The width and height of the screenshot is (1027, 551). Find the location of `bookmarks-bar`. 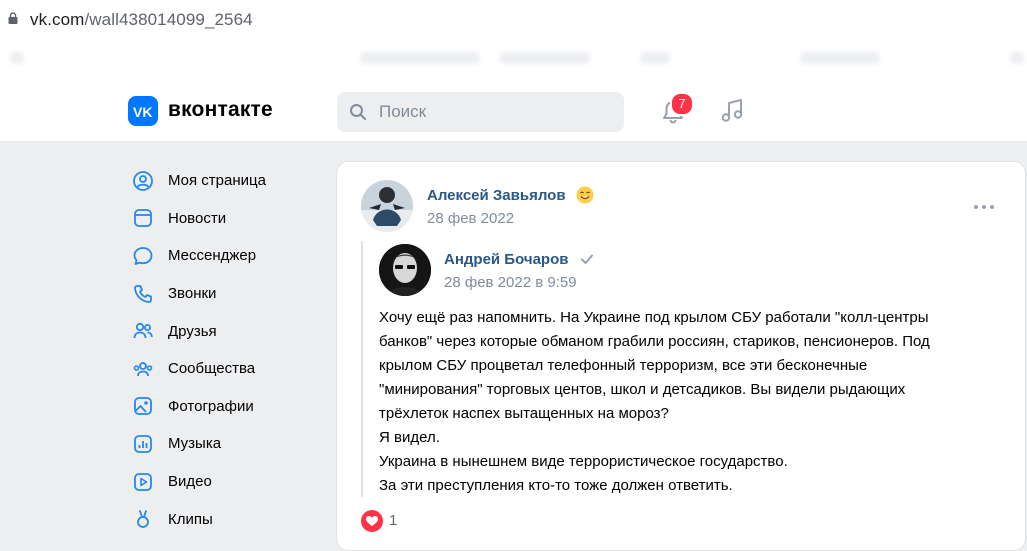

bookmarks-bar is located at coordinates (513, 60).